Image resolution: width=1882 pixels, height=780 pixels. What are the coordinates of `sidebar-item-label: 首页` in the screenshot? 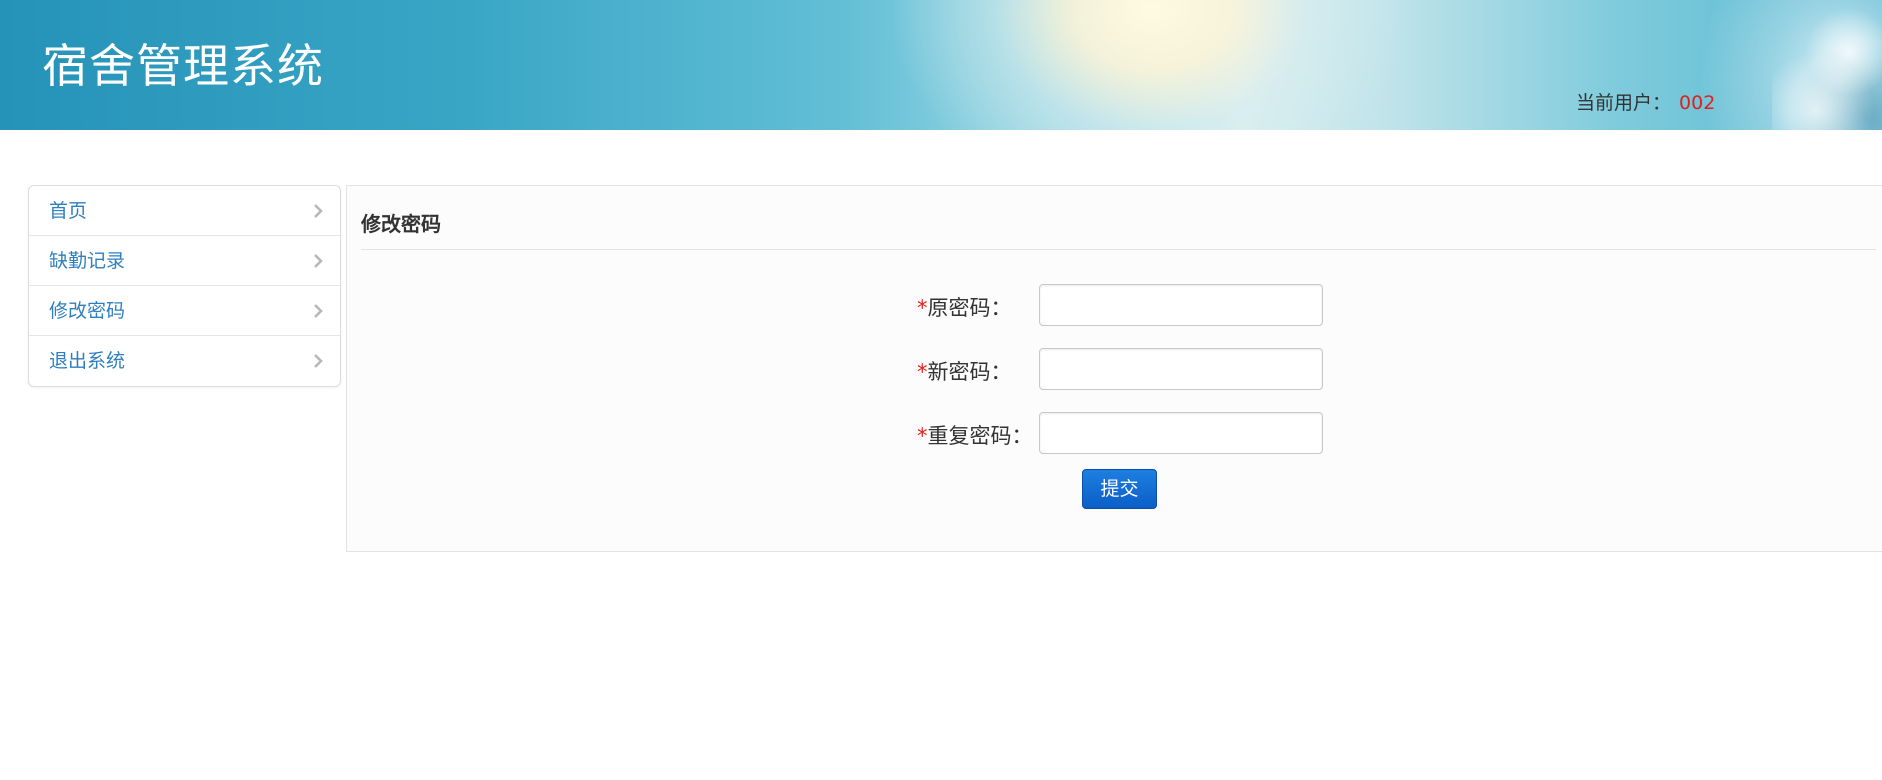 It's located at (68, 211).